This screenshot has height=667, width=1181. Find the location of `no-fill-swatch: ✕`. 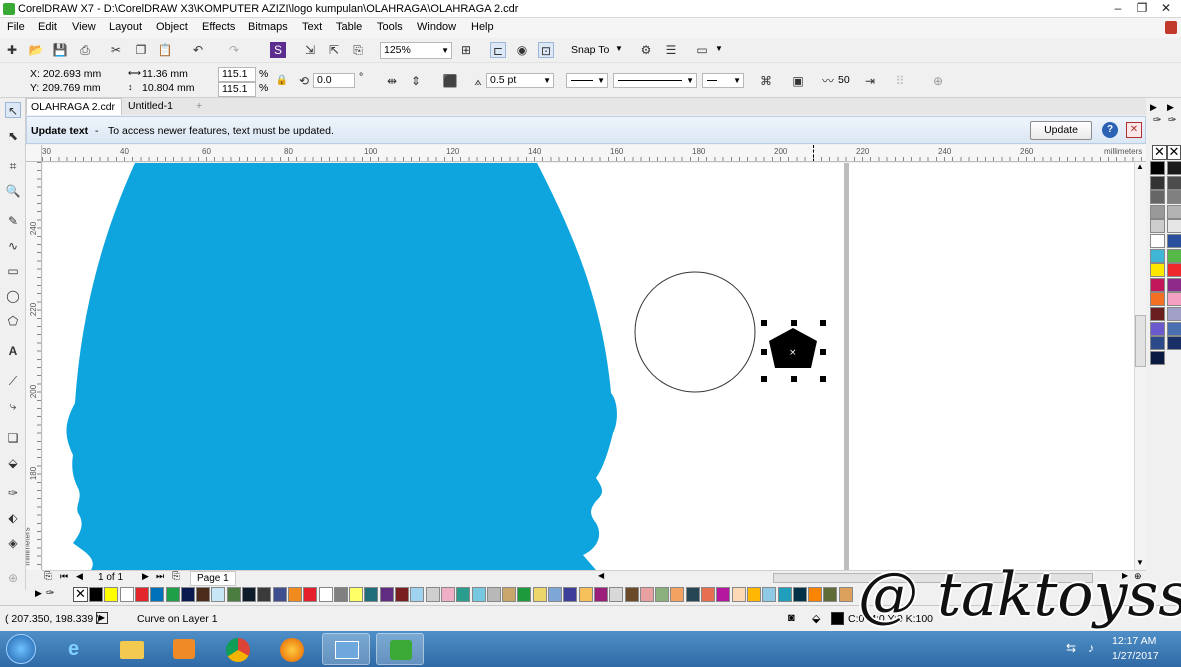

no-fill-swatch: ✕ is located at coordinates (1159, 152).